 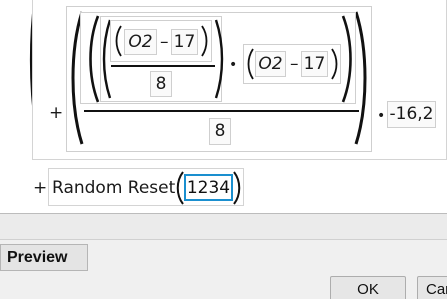 I want to click on coefficient-value: -16,2, so click(x=411, y=114).